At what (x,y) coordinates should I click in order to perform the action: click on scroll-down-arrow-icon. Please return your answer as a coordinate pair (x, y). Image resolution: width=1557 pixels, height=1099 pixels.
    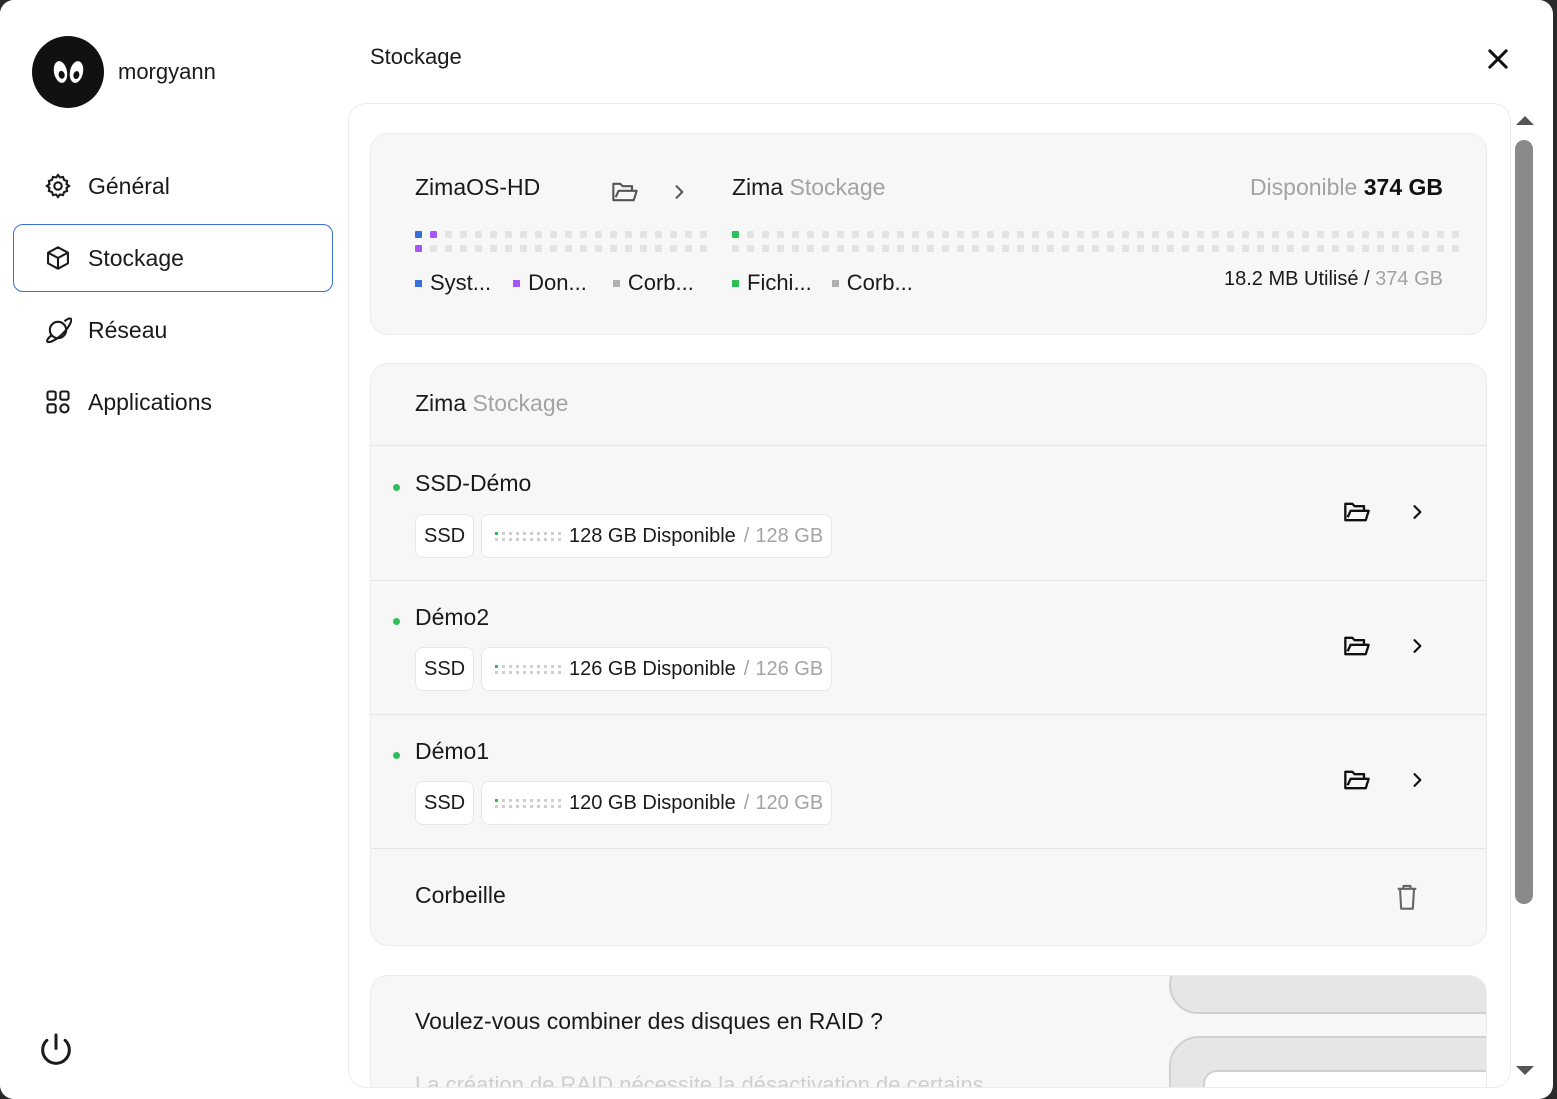
    Looking at the image, I should click on (1525, 1070).